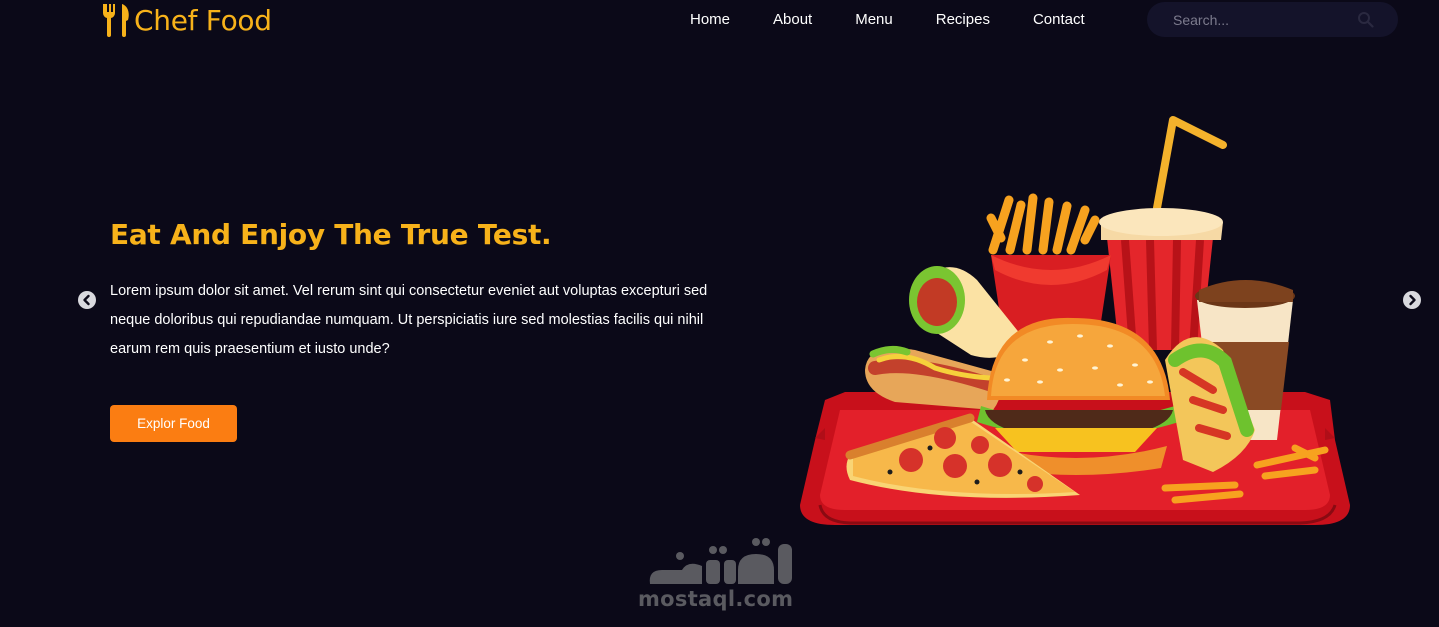  What do you see at coordinates (792, 19) in the screenshot?
I see `nav-about: About` at bounding box center [792, 19].